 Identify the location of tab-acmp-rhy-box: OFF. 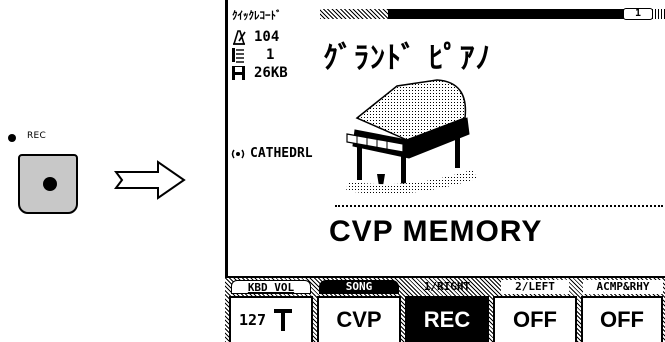
(622, 319).